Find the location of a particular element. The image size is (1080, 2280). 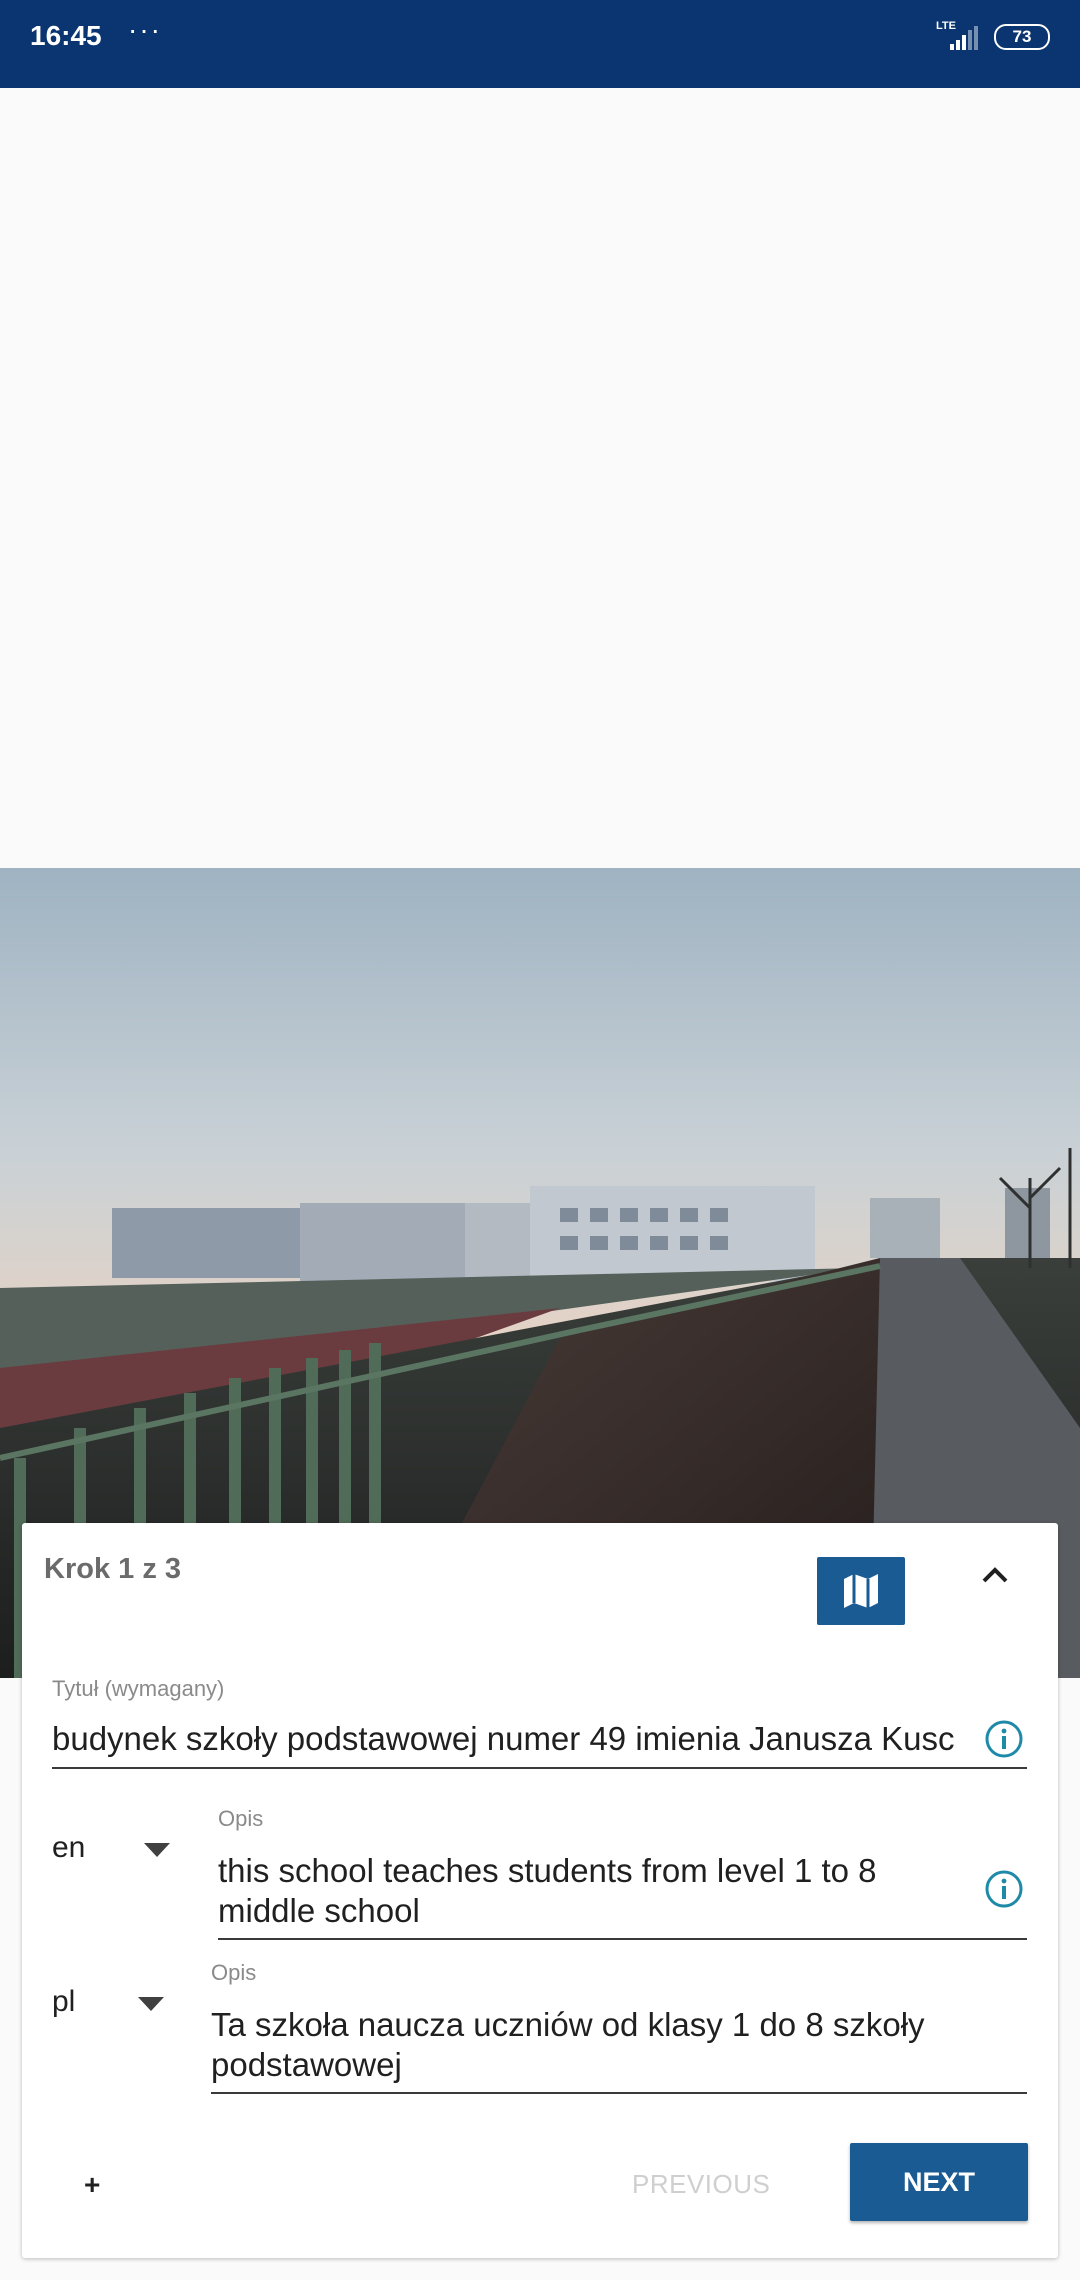

chevron-up-icon is located at coordinates (995, 1575).